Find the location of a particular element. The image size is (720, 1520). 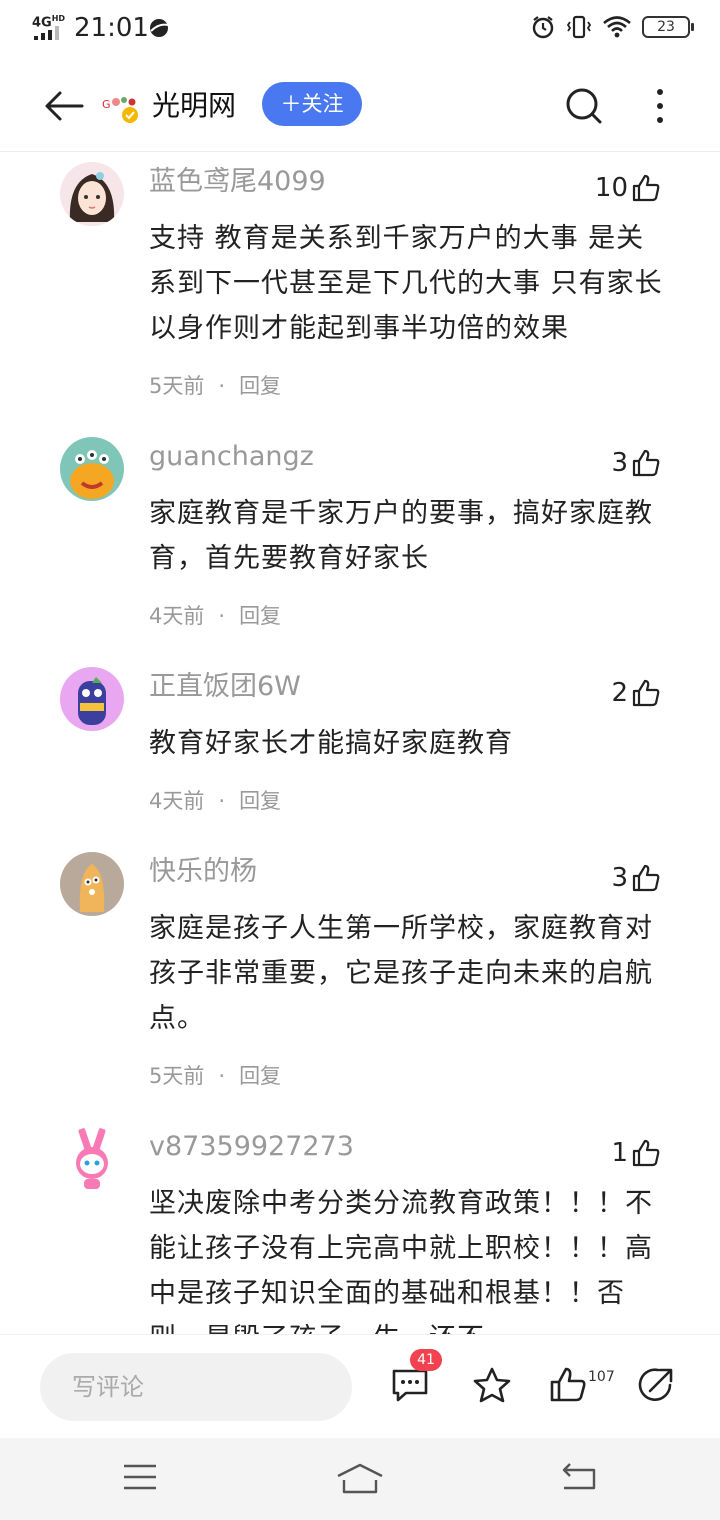

back-icon is located at coordinates (579, 1477).